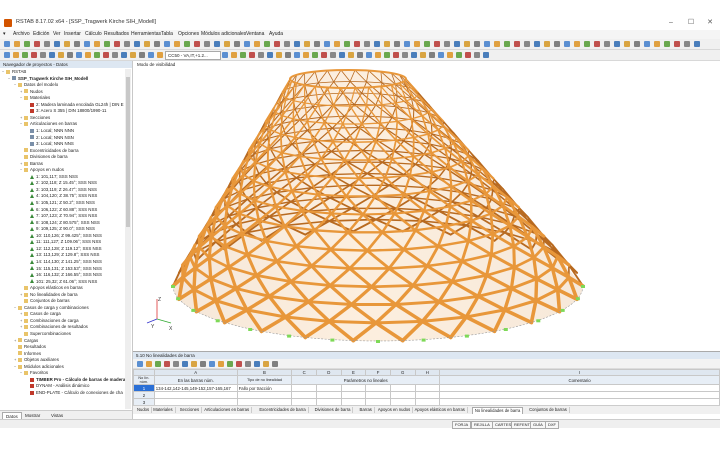 Image resolution: width=720 pixels, height=450 pixels. Describe the element at coordinates (21, 34) in the screenshot. I see `menu-archivo: Archivo` at that location.